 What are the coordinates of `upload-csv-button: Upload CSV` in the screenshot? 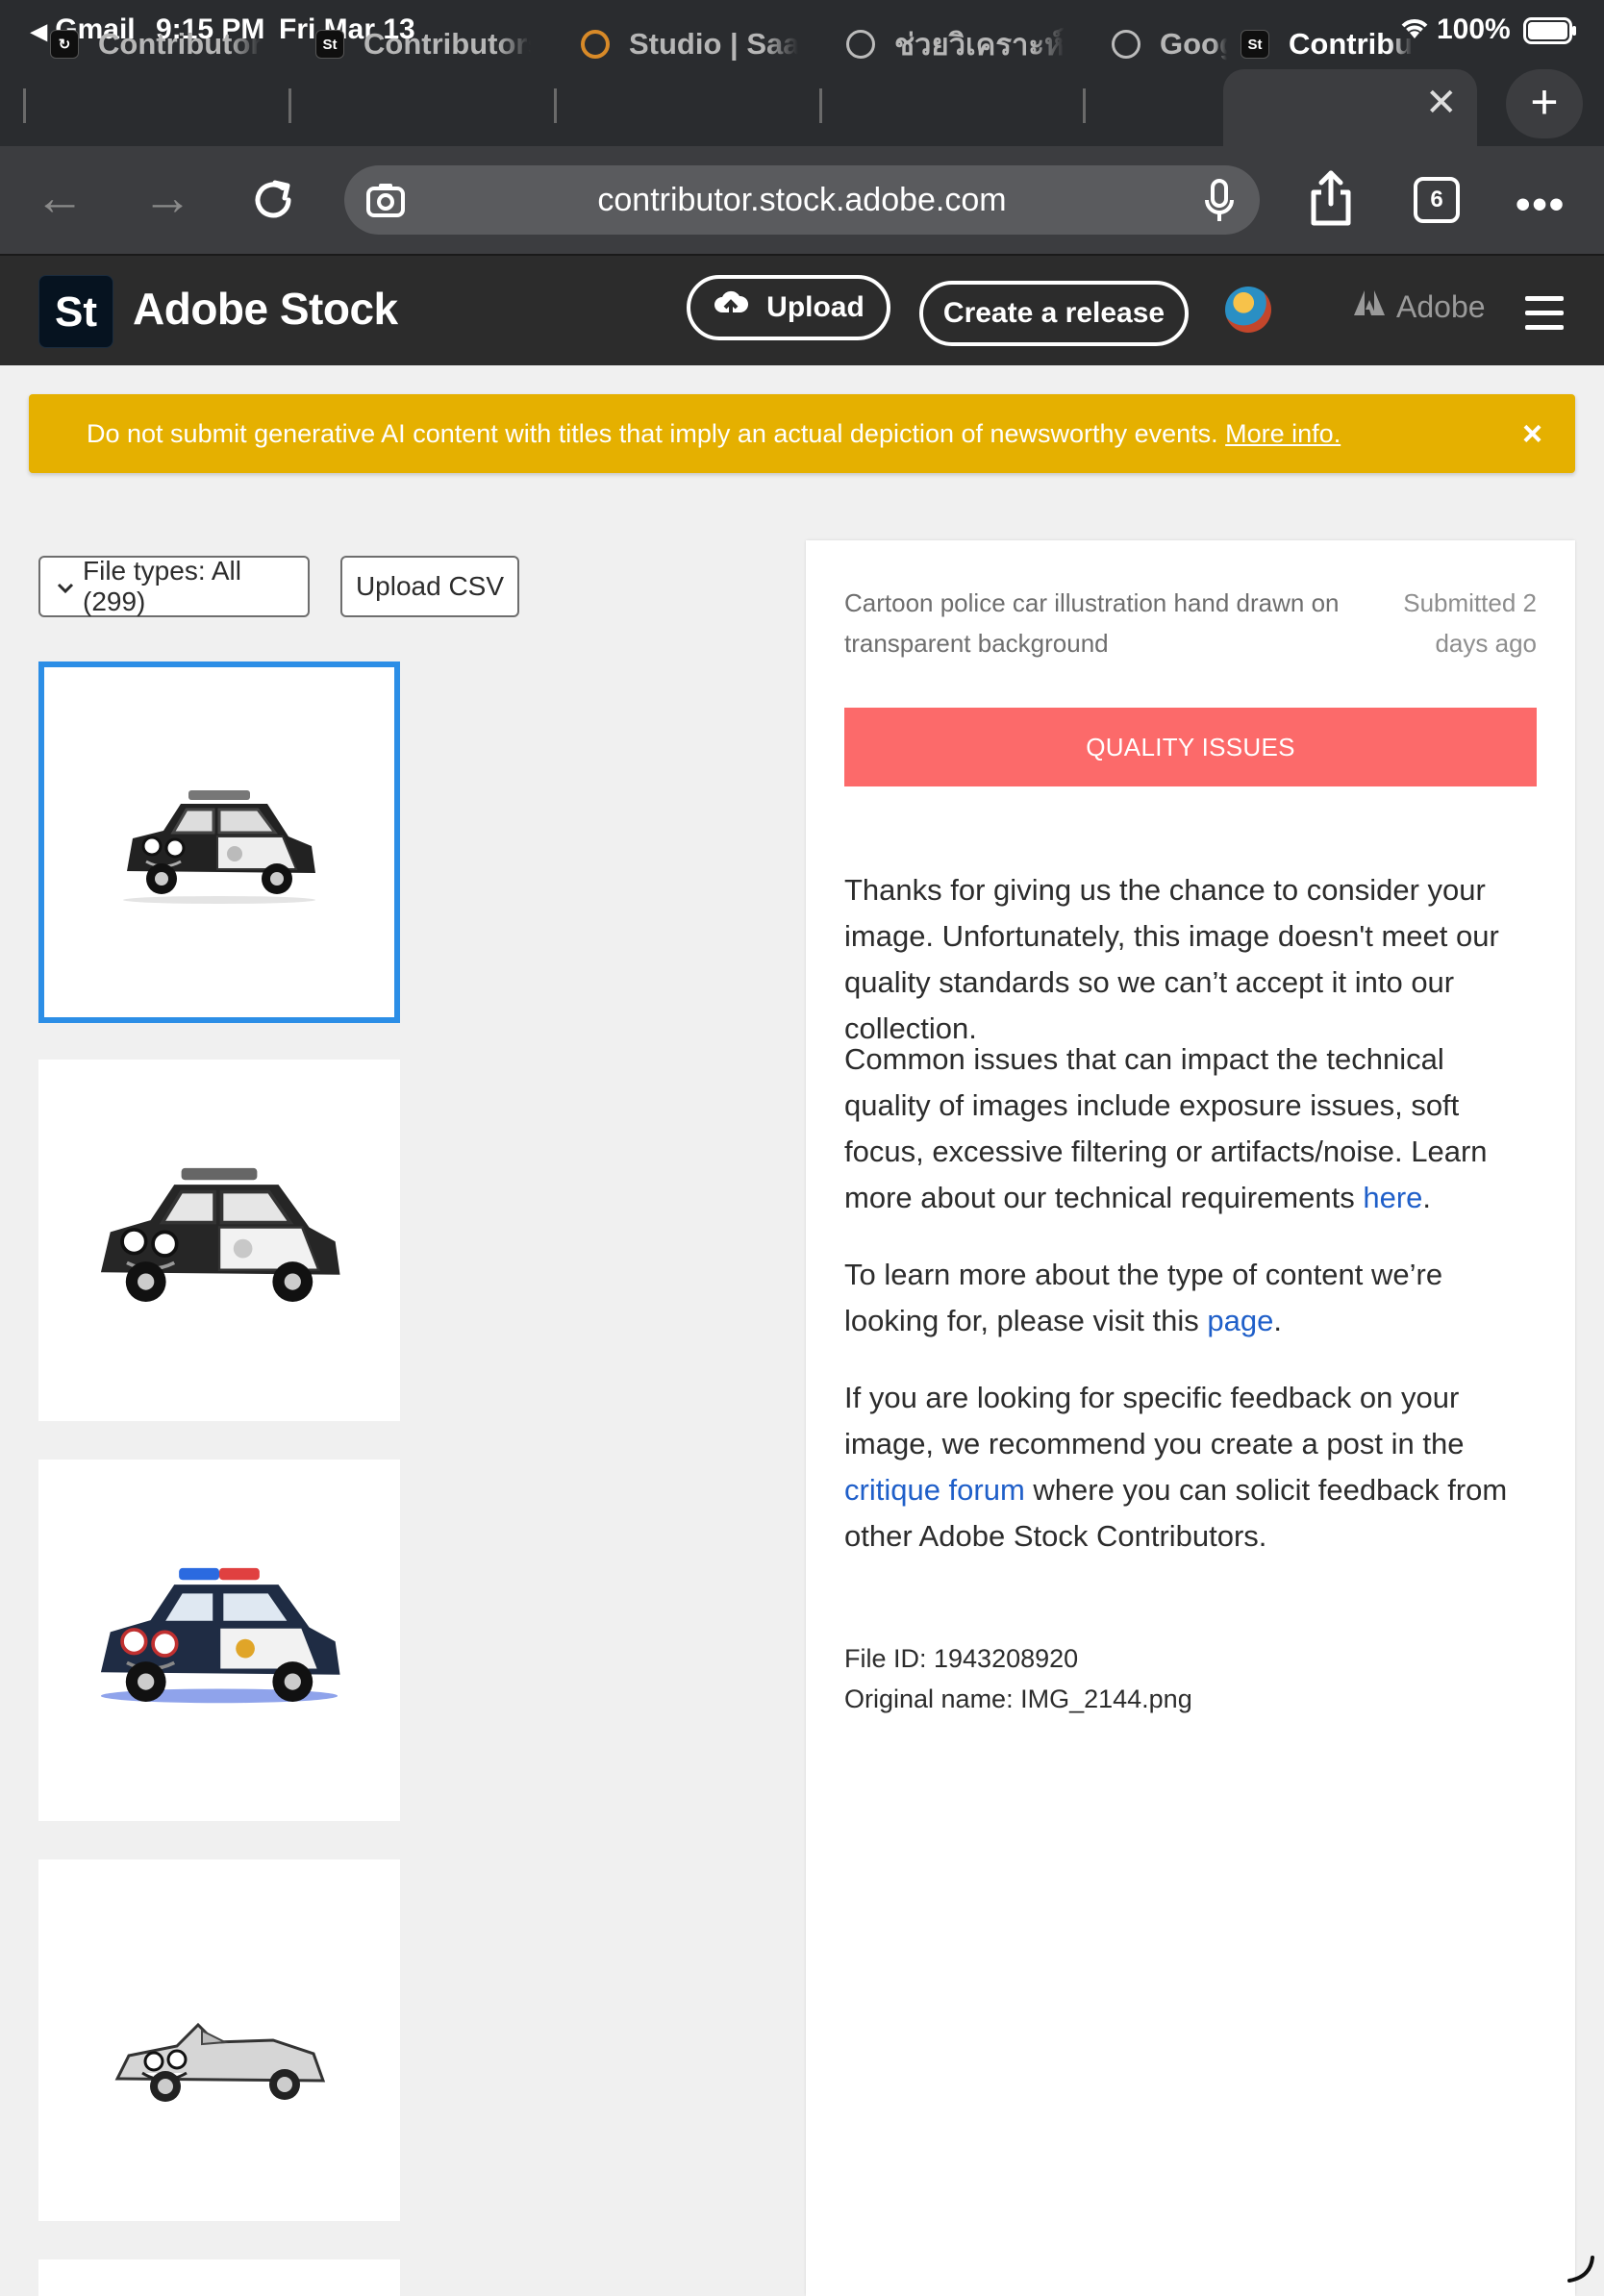 It's located at (429, 586).